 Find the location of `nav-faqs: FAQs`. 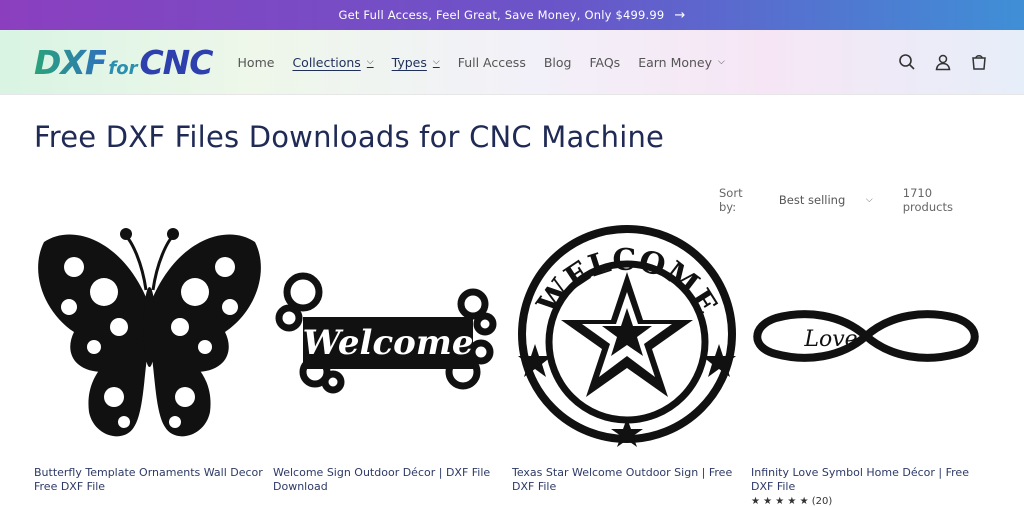

nav-faqs: FAQs is located at coordinates (604, 62).